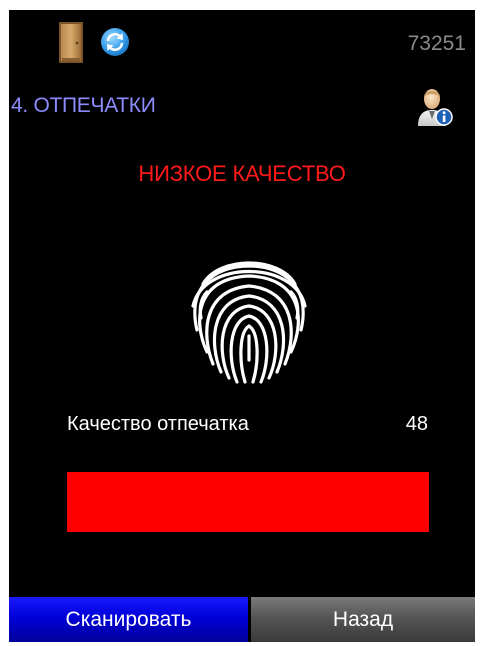 This screenshot has height=646, width=485. I want to click on user-info-icon, so click(434, 106).